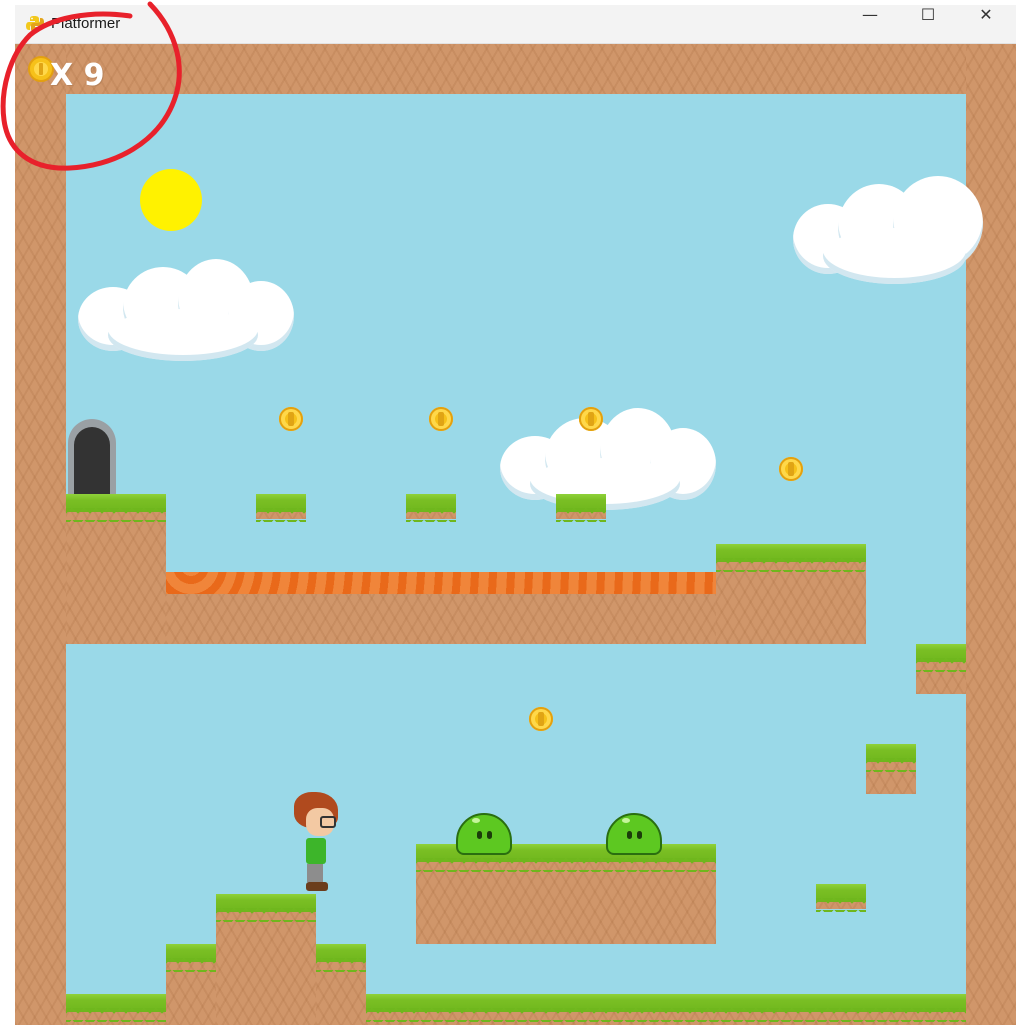 This screenshot has width=1016, height=1025. What do you see at coordinates (77, 75) in the screenshot?
I see `coin-count: X 9` at bounding box center [77, 75].